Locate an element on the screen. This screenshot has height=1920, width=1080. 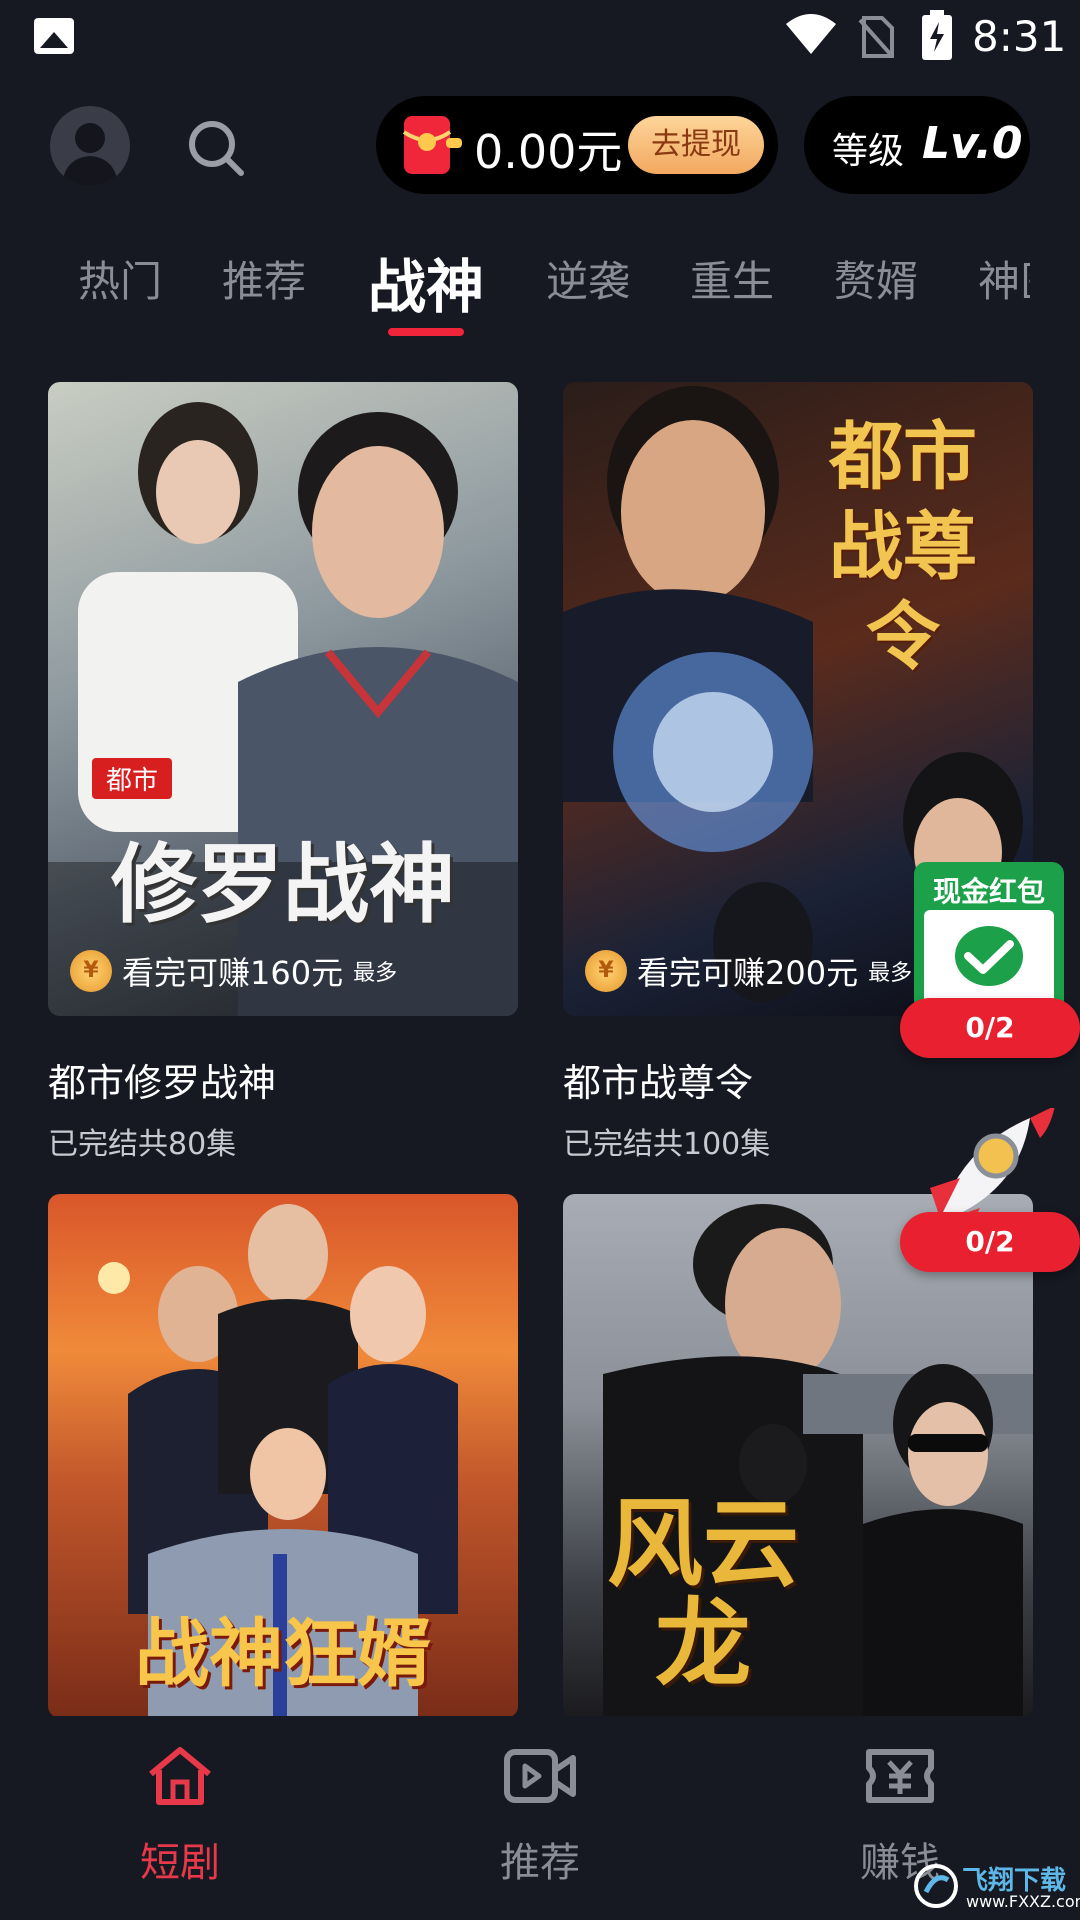
drama-card: 战神狂婿 is located at coordinates (283, 1456).